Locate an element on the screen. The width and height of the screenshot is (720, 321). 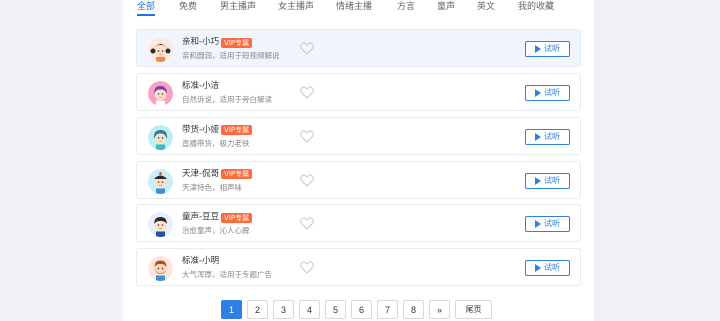
tab-6: 童声 is located at coordinates (446, 8).